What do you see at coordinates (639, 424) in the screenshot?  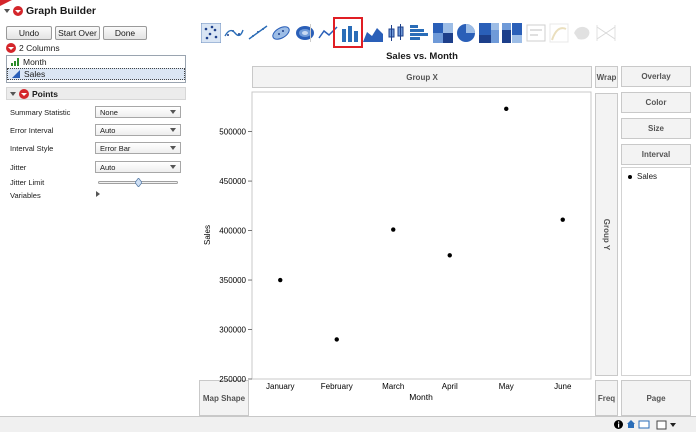 I see `home-window-icon` at bounding box center [639, 424].